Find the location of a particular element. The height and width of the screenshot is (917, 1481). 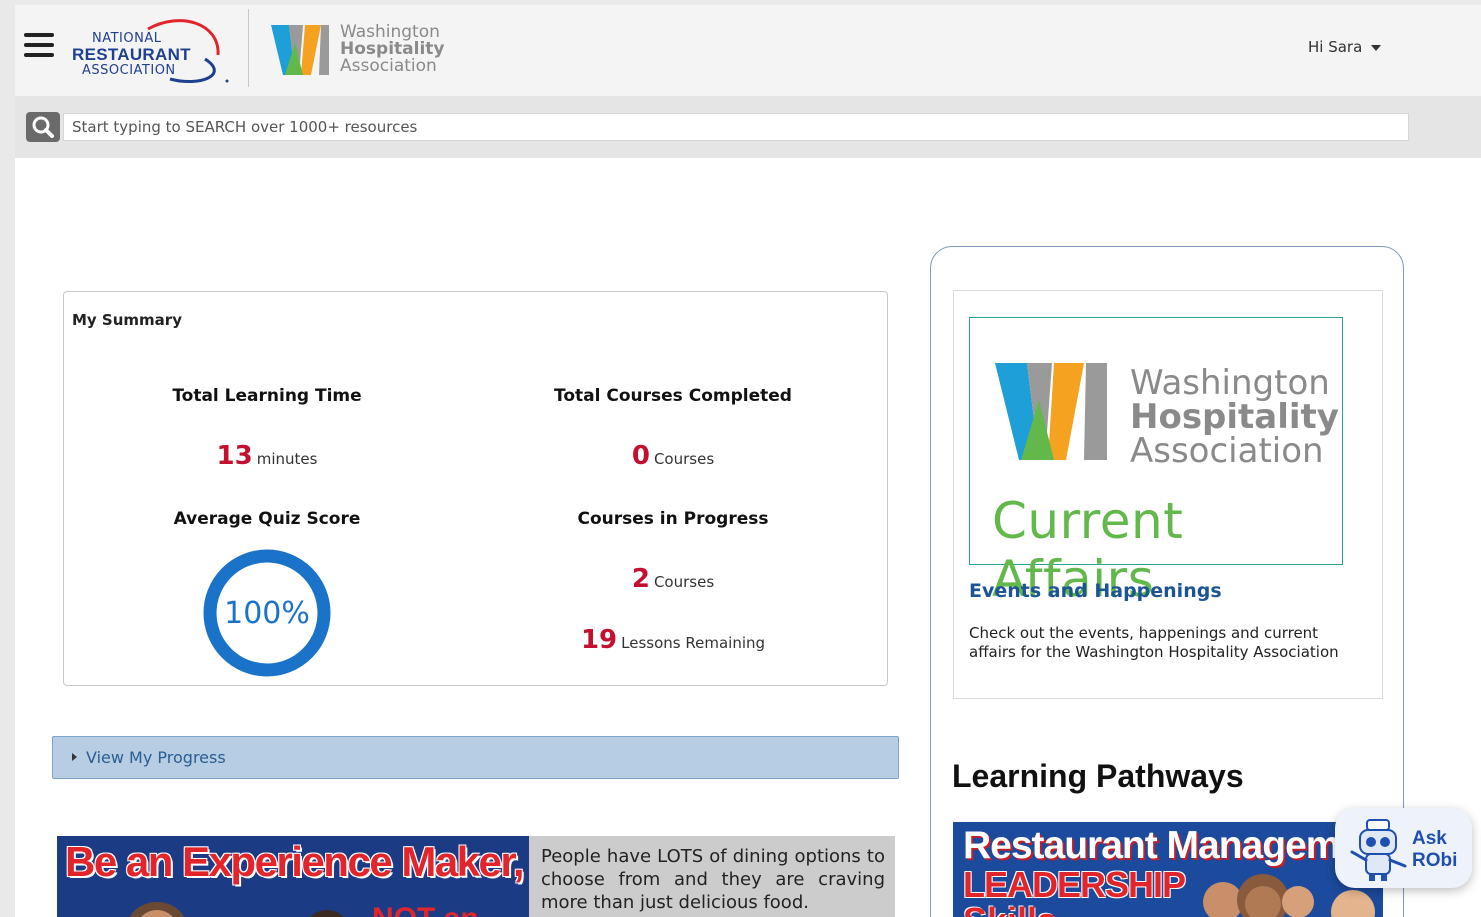

logo-divider is located at coordinates (248, 48).